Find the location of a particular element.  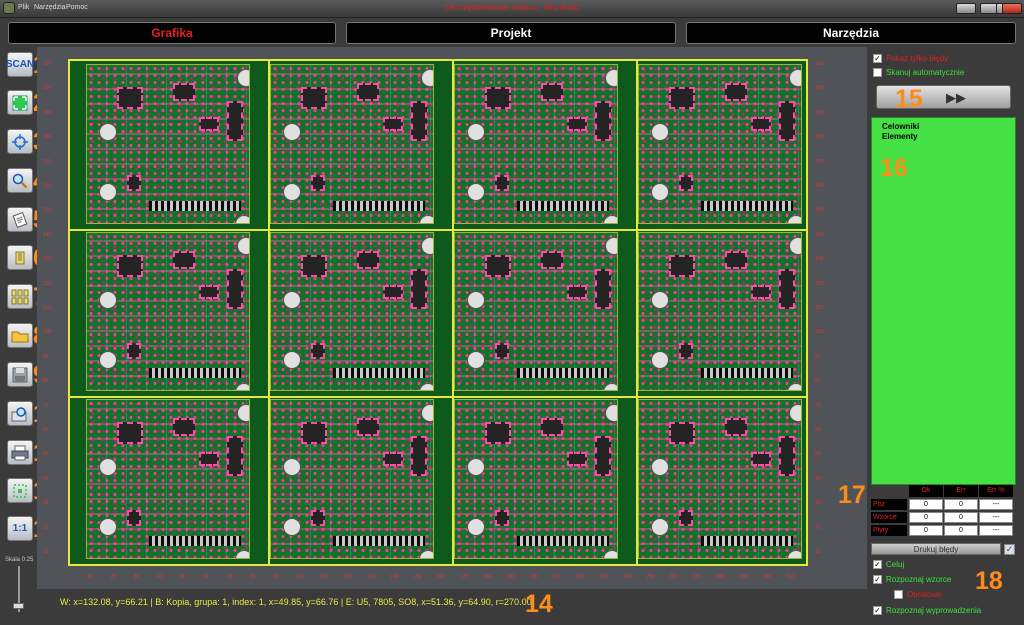

print-errors-button: Drukuj błędy is located at coordinates (936, 549).